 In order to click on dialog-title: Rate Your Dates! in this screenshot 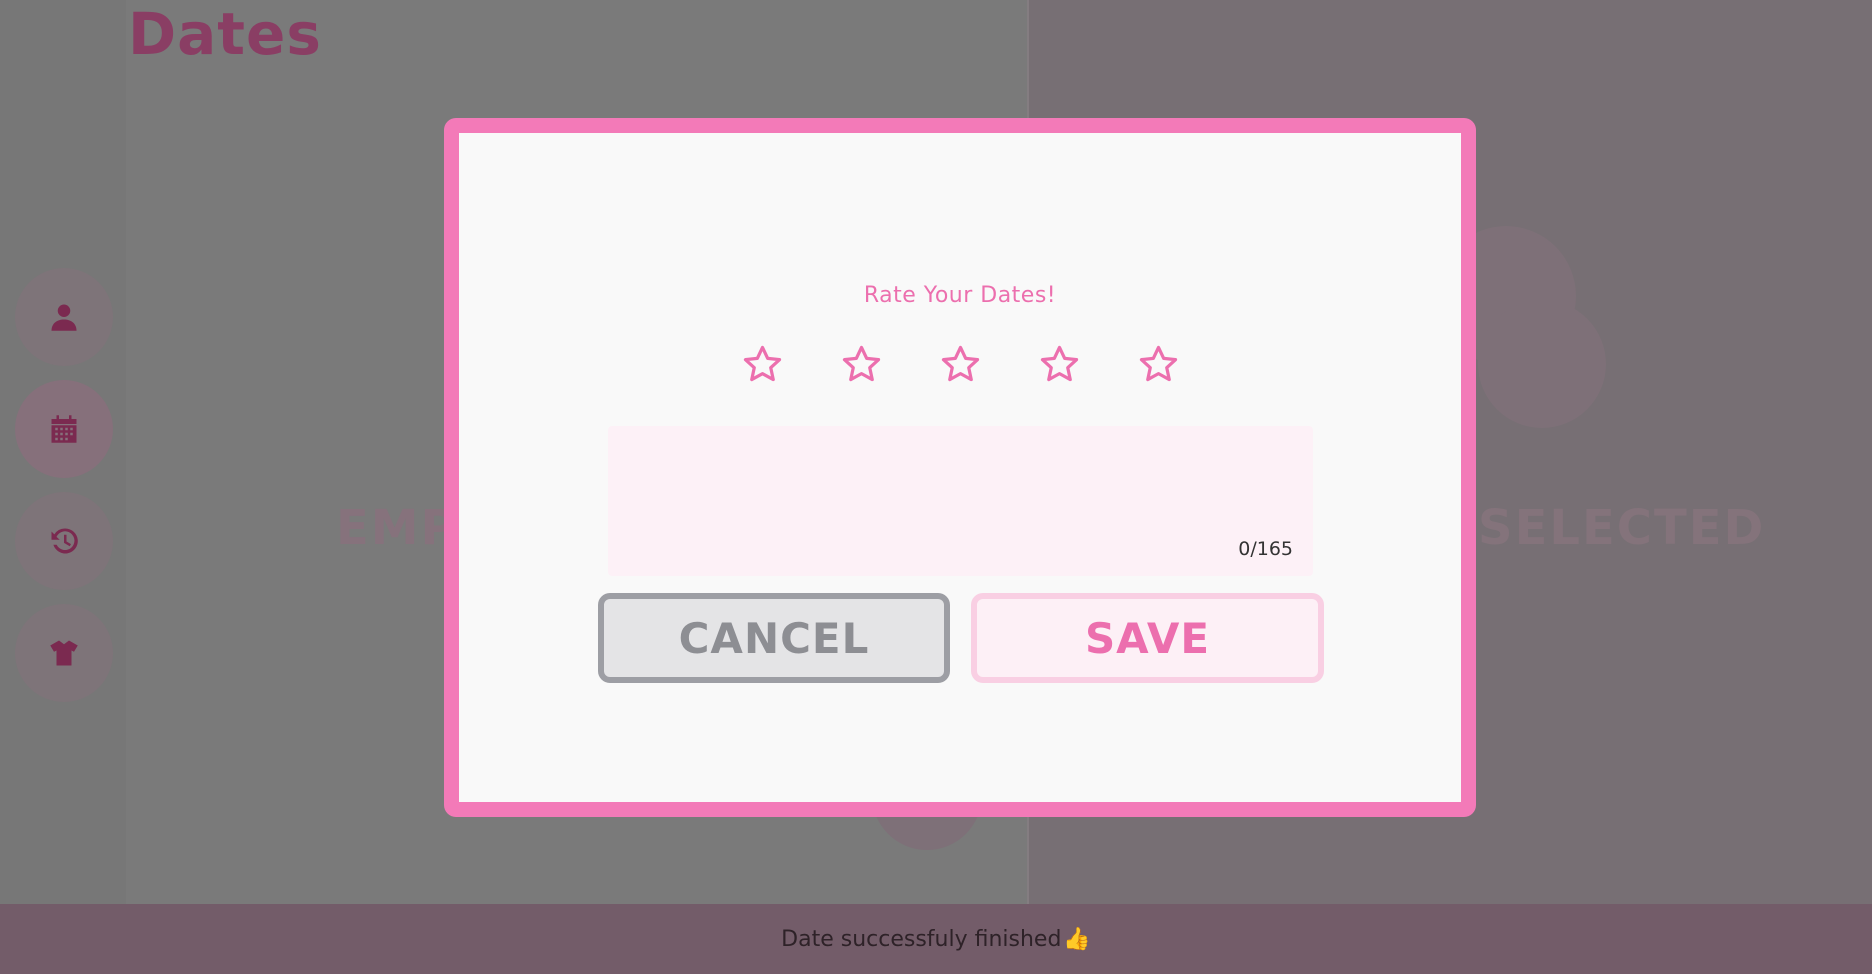, I will do `click(960, 295)`.